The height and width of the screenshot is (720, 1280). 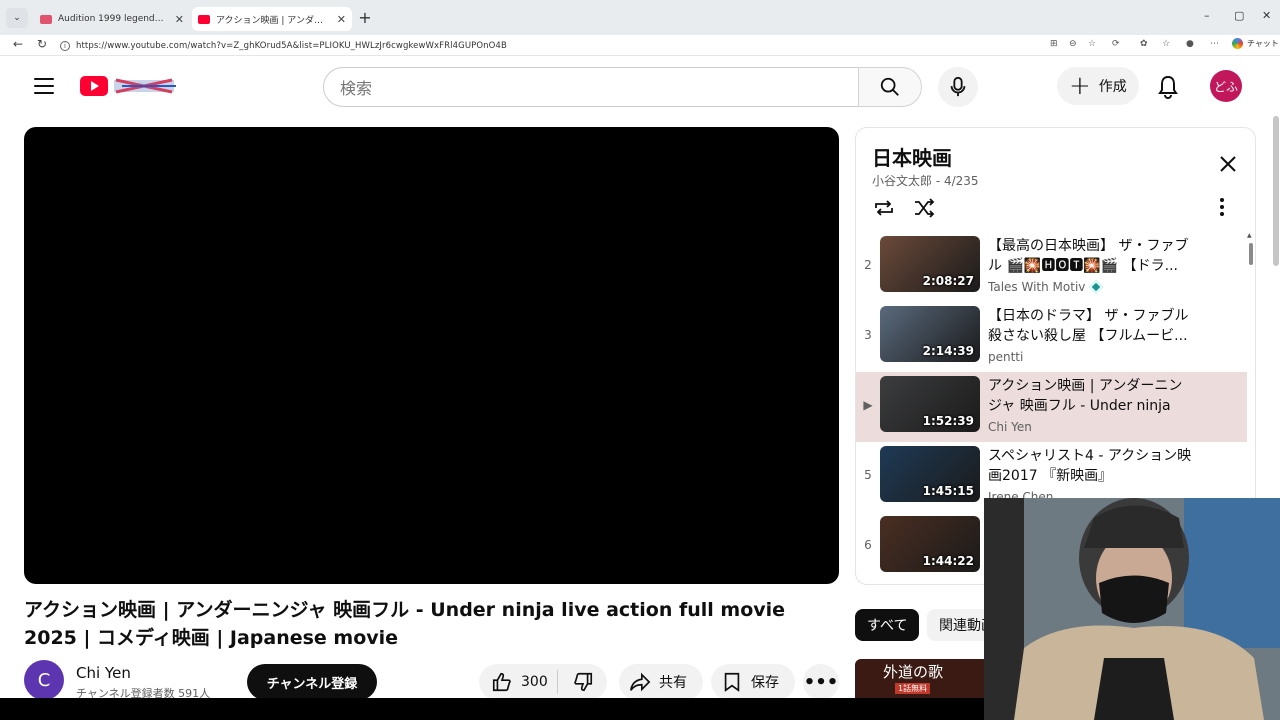 What do you see at coordinates (1168, 87) in the screenshot?
I see `notifications-bell-icon` at bounding box center [1168, 87].